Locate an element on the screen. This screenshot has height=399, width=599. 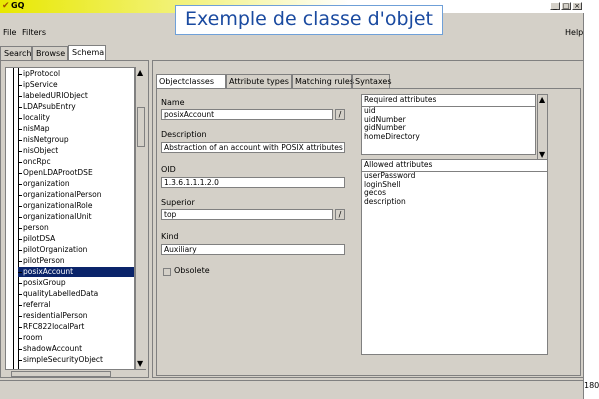
tree-item: organizationalUnit is located at coordinates (76, 217).